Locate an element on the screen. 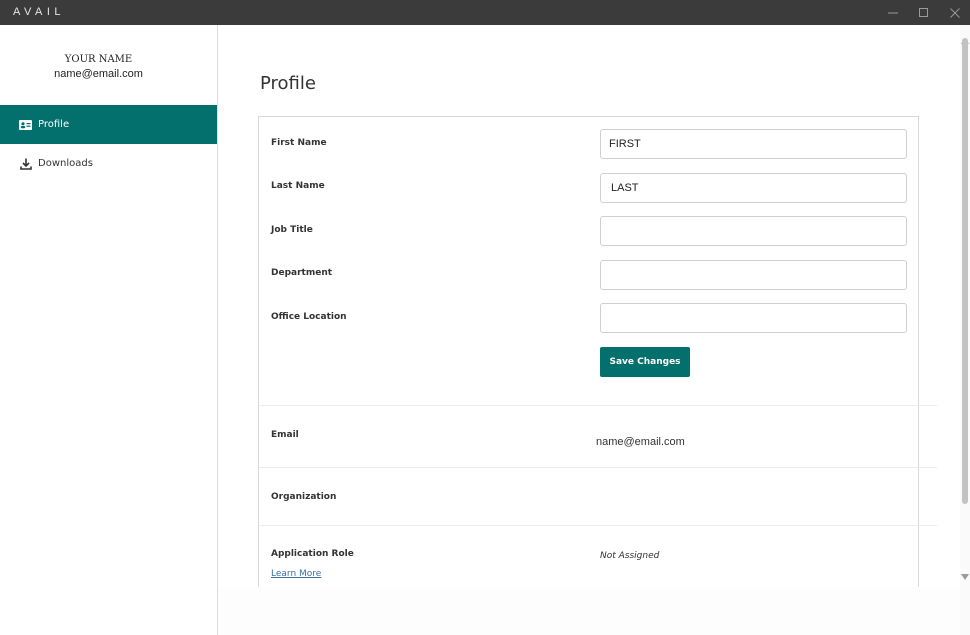 The height and width of the screenshot is (635, 970). sidebar-item-profile: Profile is located at coordinates (108, 124).